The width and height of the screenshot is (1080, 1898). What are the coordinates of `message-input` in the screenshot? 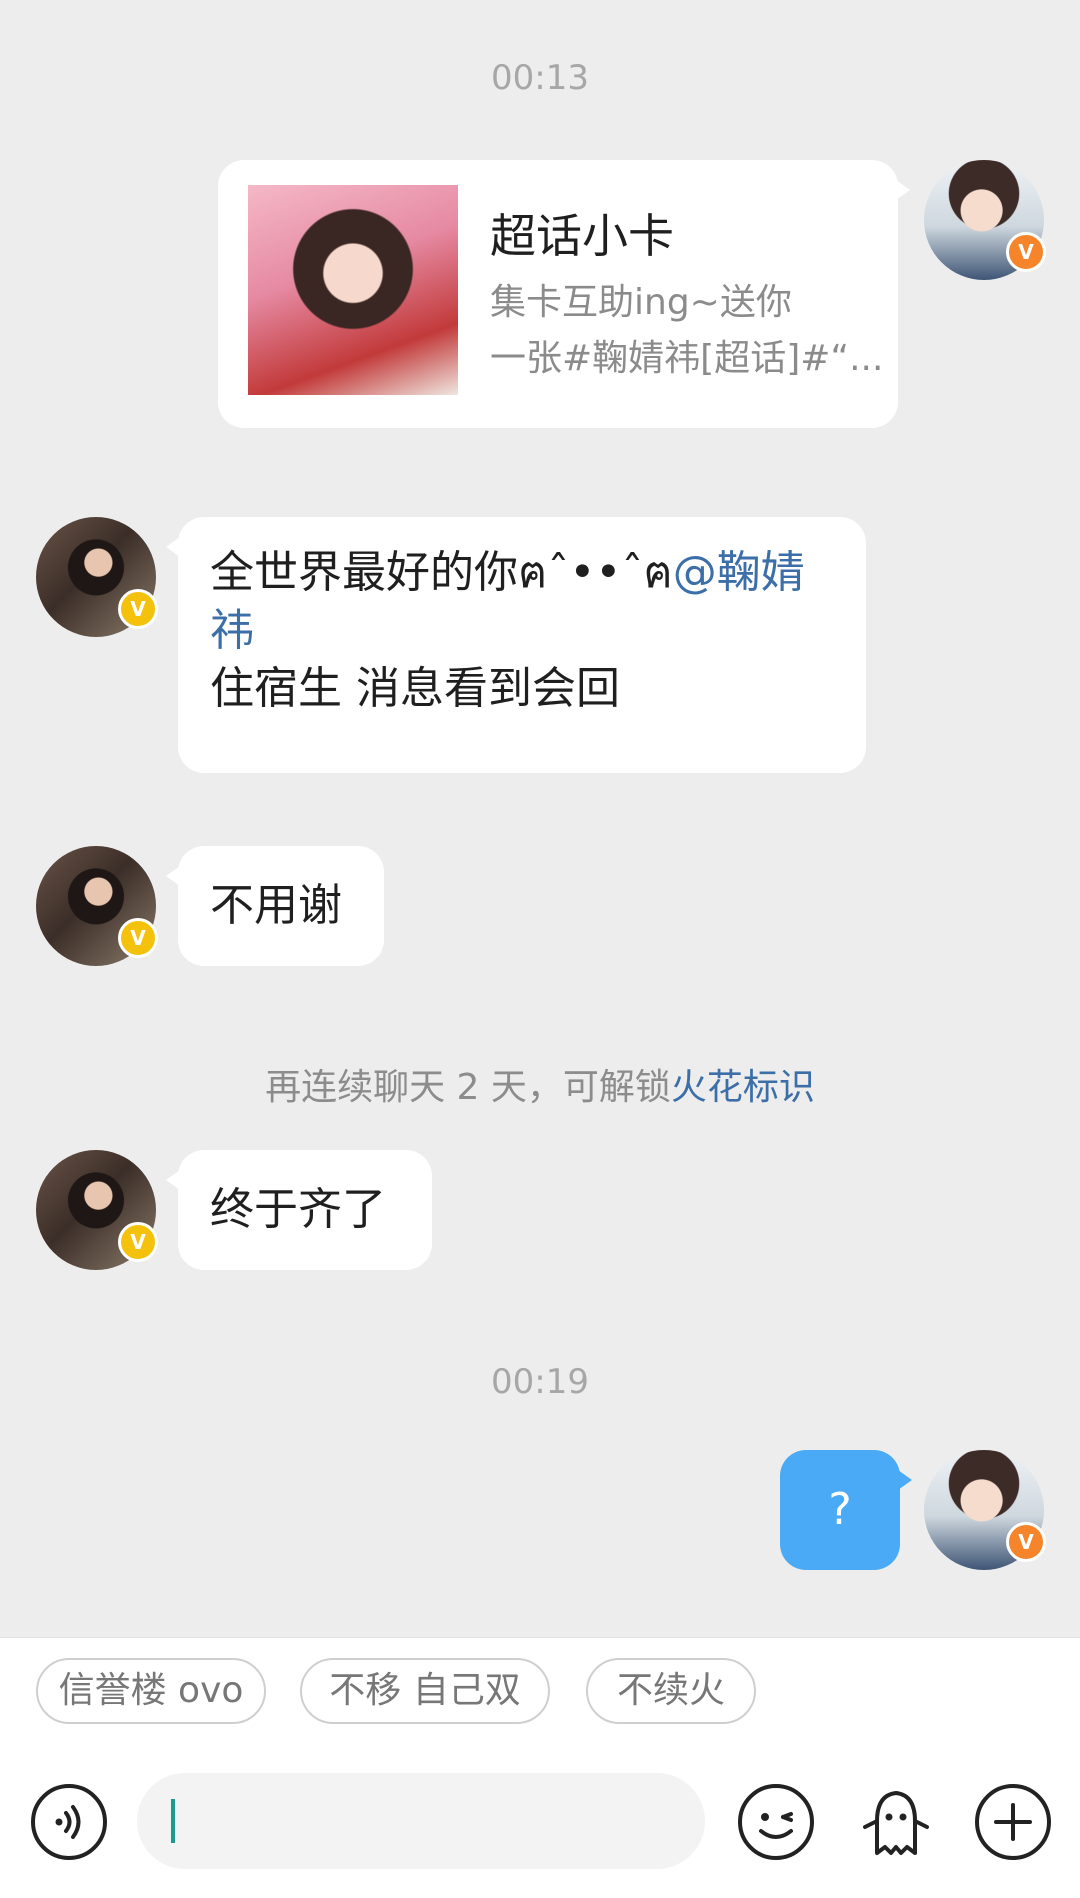 It's located at (421, 1821).